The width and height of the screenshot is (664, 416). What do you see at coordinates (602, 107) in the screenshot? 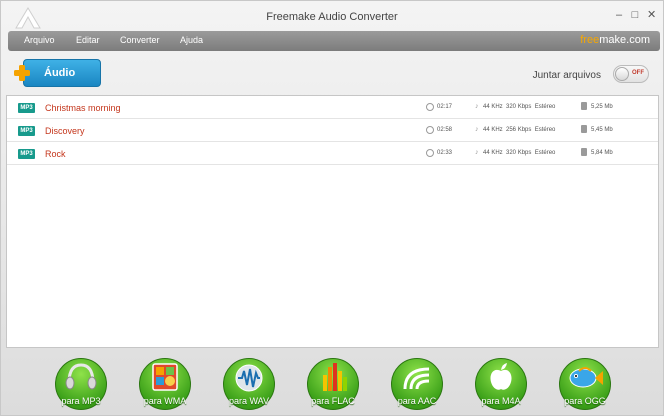
I see `track-size: 5,25 Mb` at bounding box center [602, 107].